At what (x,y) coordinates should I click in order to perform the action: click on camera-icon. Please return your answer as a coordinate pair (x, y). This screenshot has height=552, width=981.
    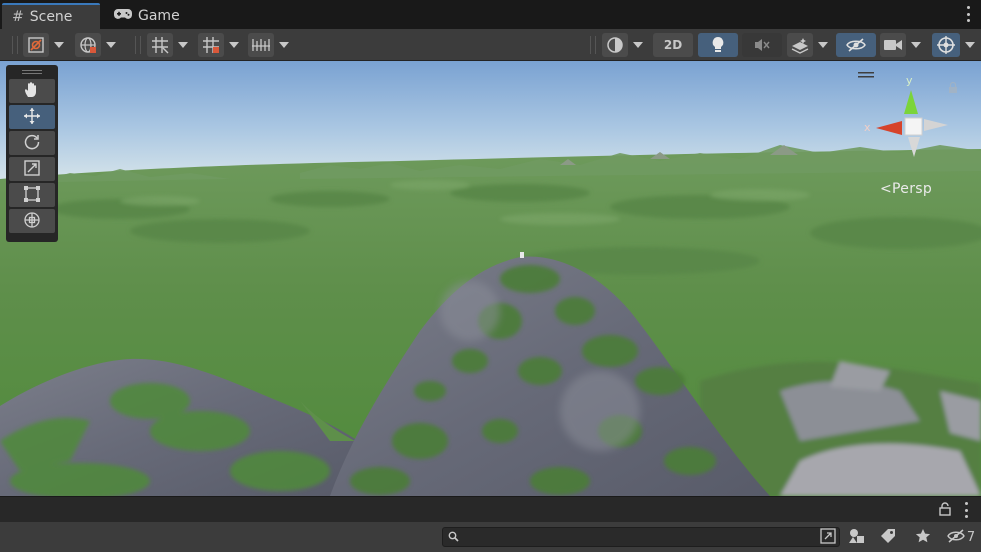
    Looking at the image, I should click on (893, 45).